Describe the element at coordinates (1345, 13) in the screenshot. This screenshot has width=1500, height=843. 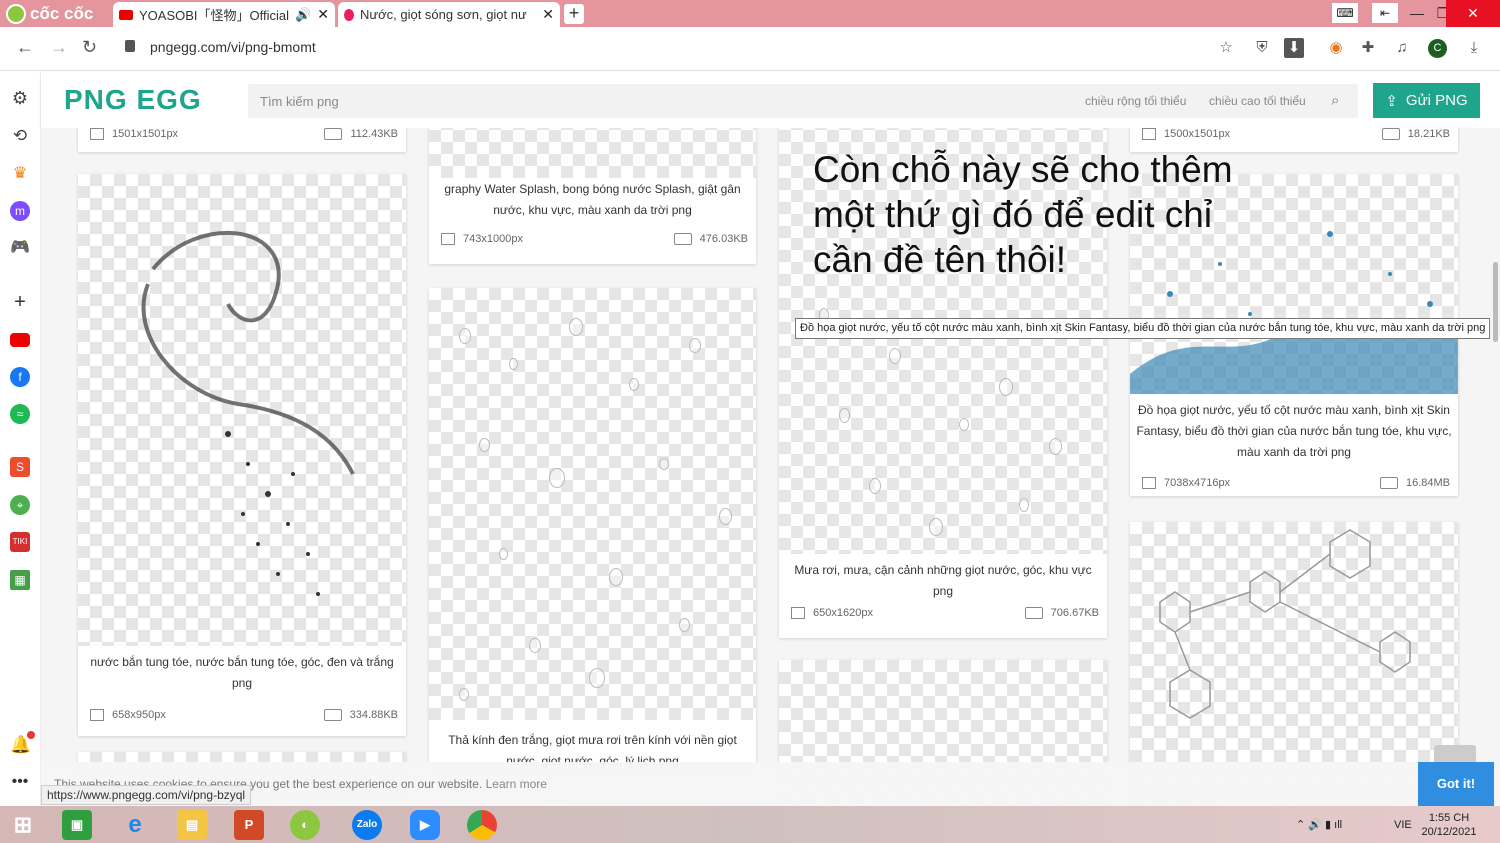
I see `reader-icon: ⌨` at that location.